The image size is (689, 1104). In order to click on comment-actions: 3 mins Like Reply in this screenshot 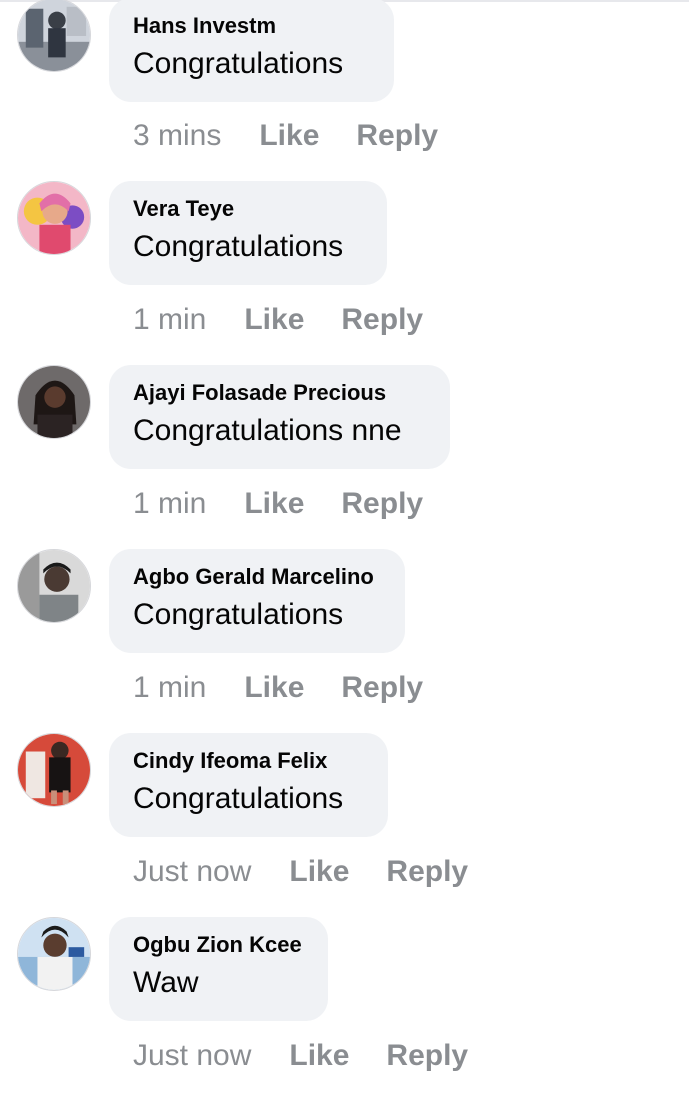, I will do `click(285, 136)`.